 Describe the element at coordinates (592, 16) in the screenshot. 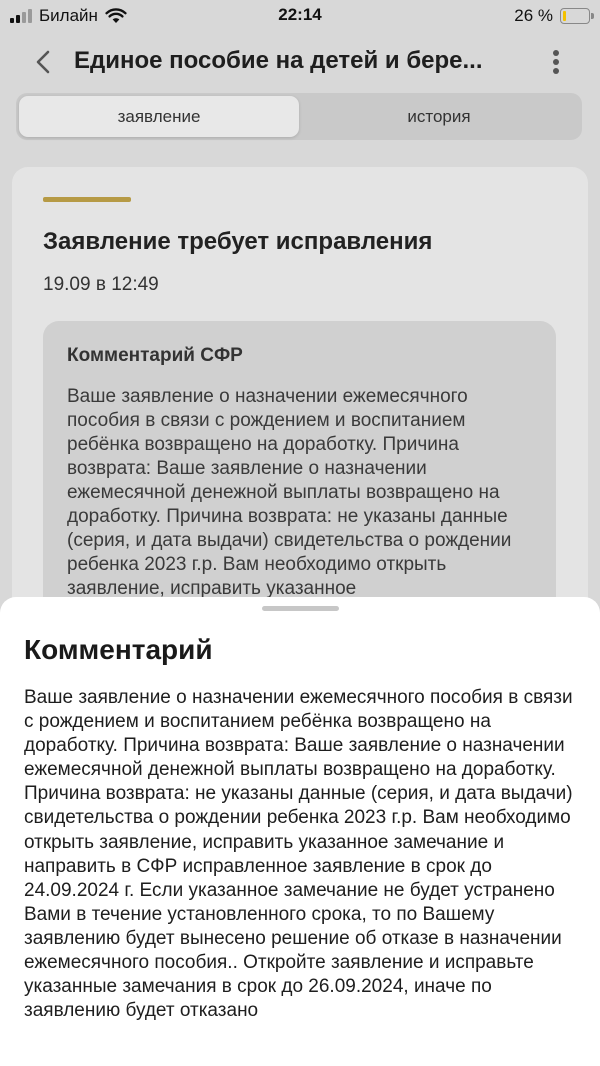

I see `battery-tip` at that location.